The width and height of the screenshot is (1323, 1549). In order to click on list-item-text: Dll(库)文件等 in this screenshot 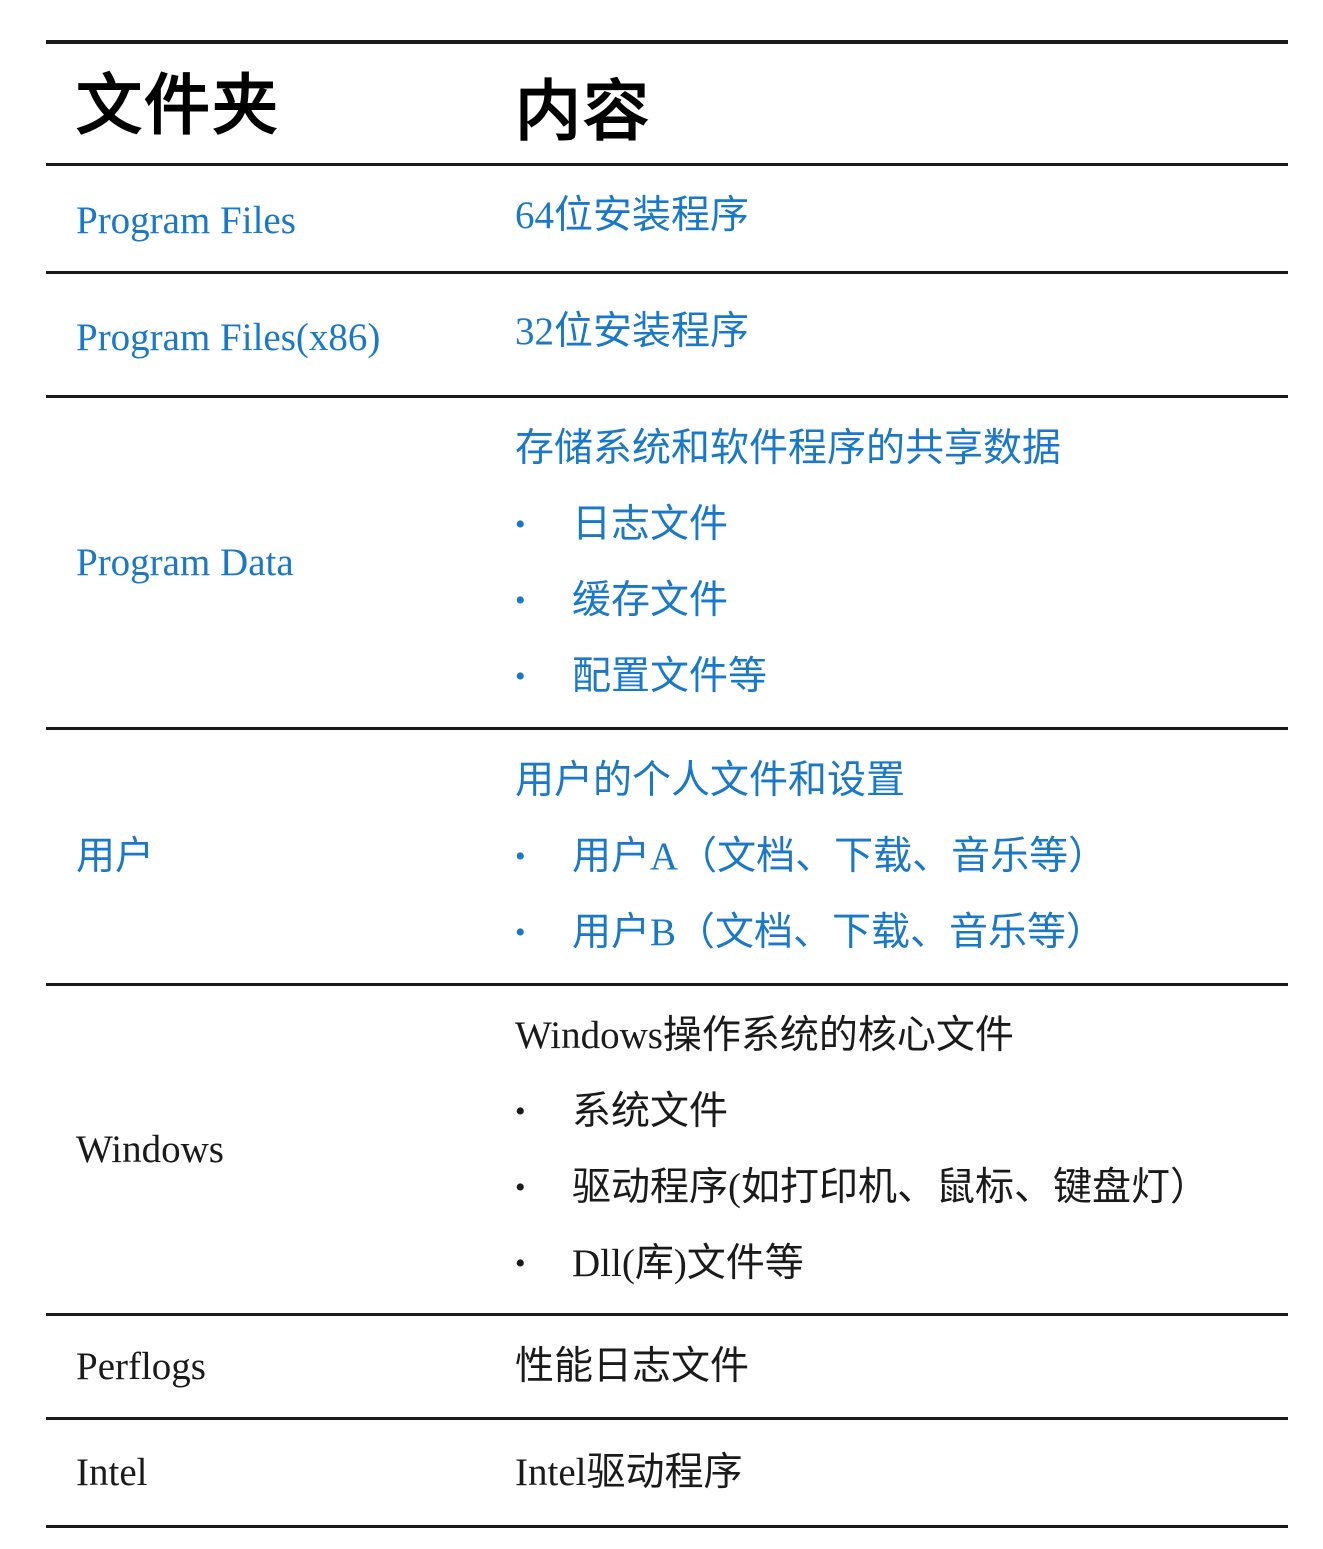, I will do `click(688, 1263)`.